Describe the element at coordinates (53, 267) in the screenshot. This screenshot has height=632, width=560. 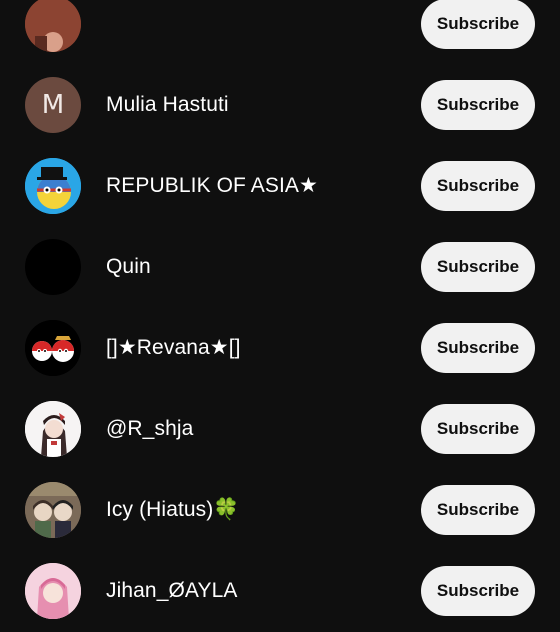
I see `black-avatar-icon` at that location.